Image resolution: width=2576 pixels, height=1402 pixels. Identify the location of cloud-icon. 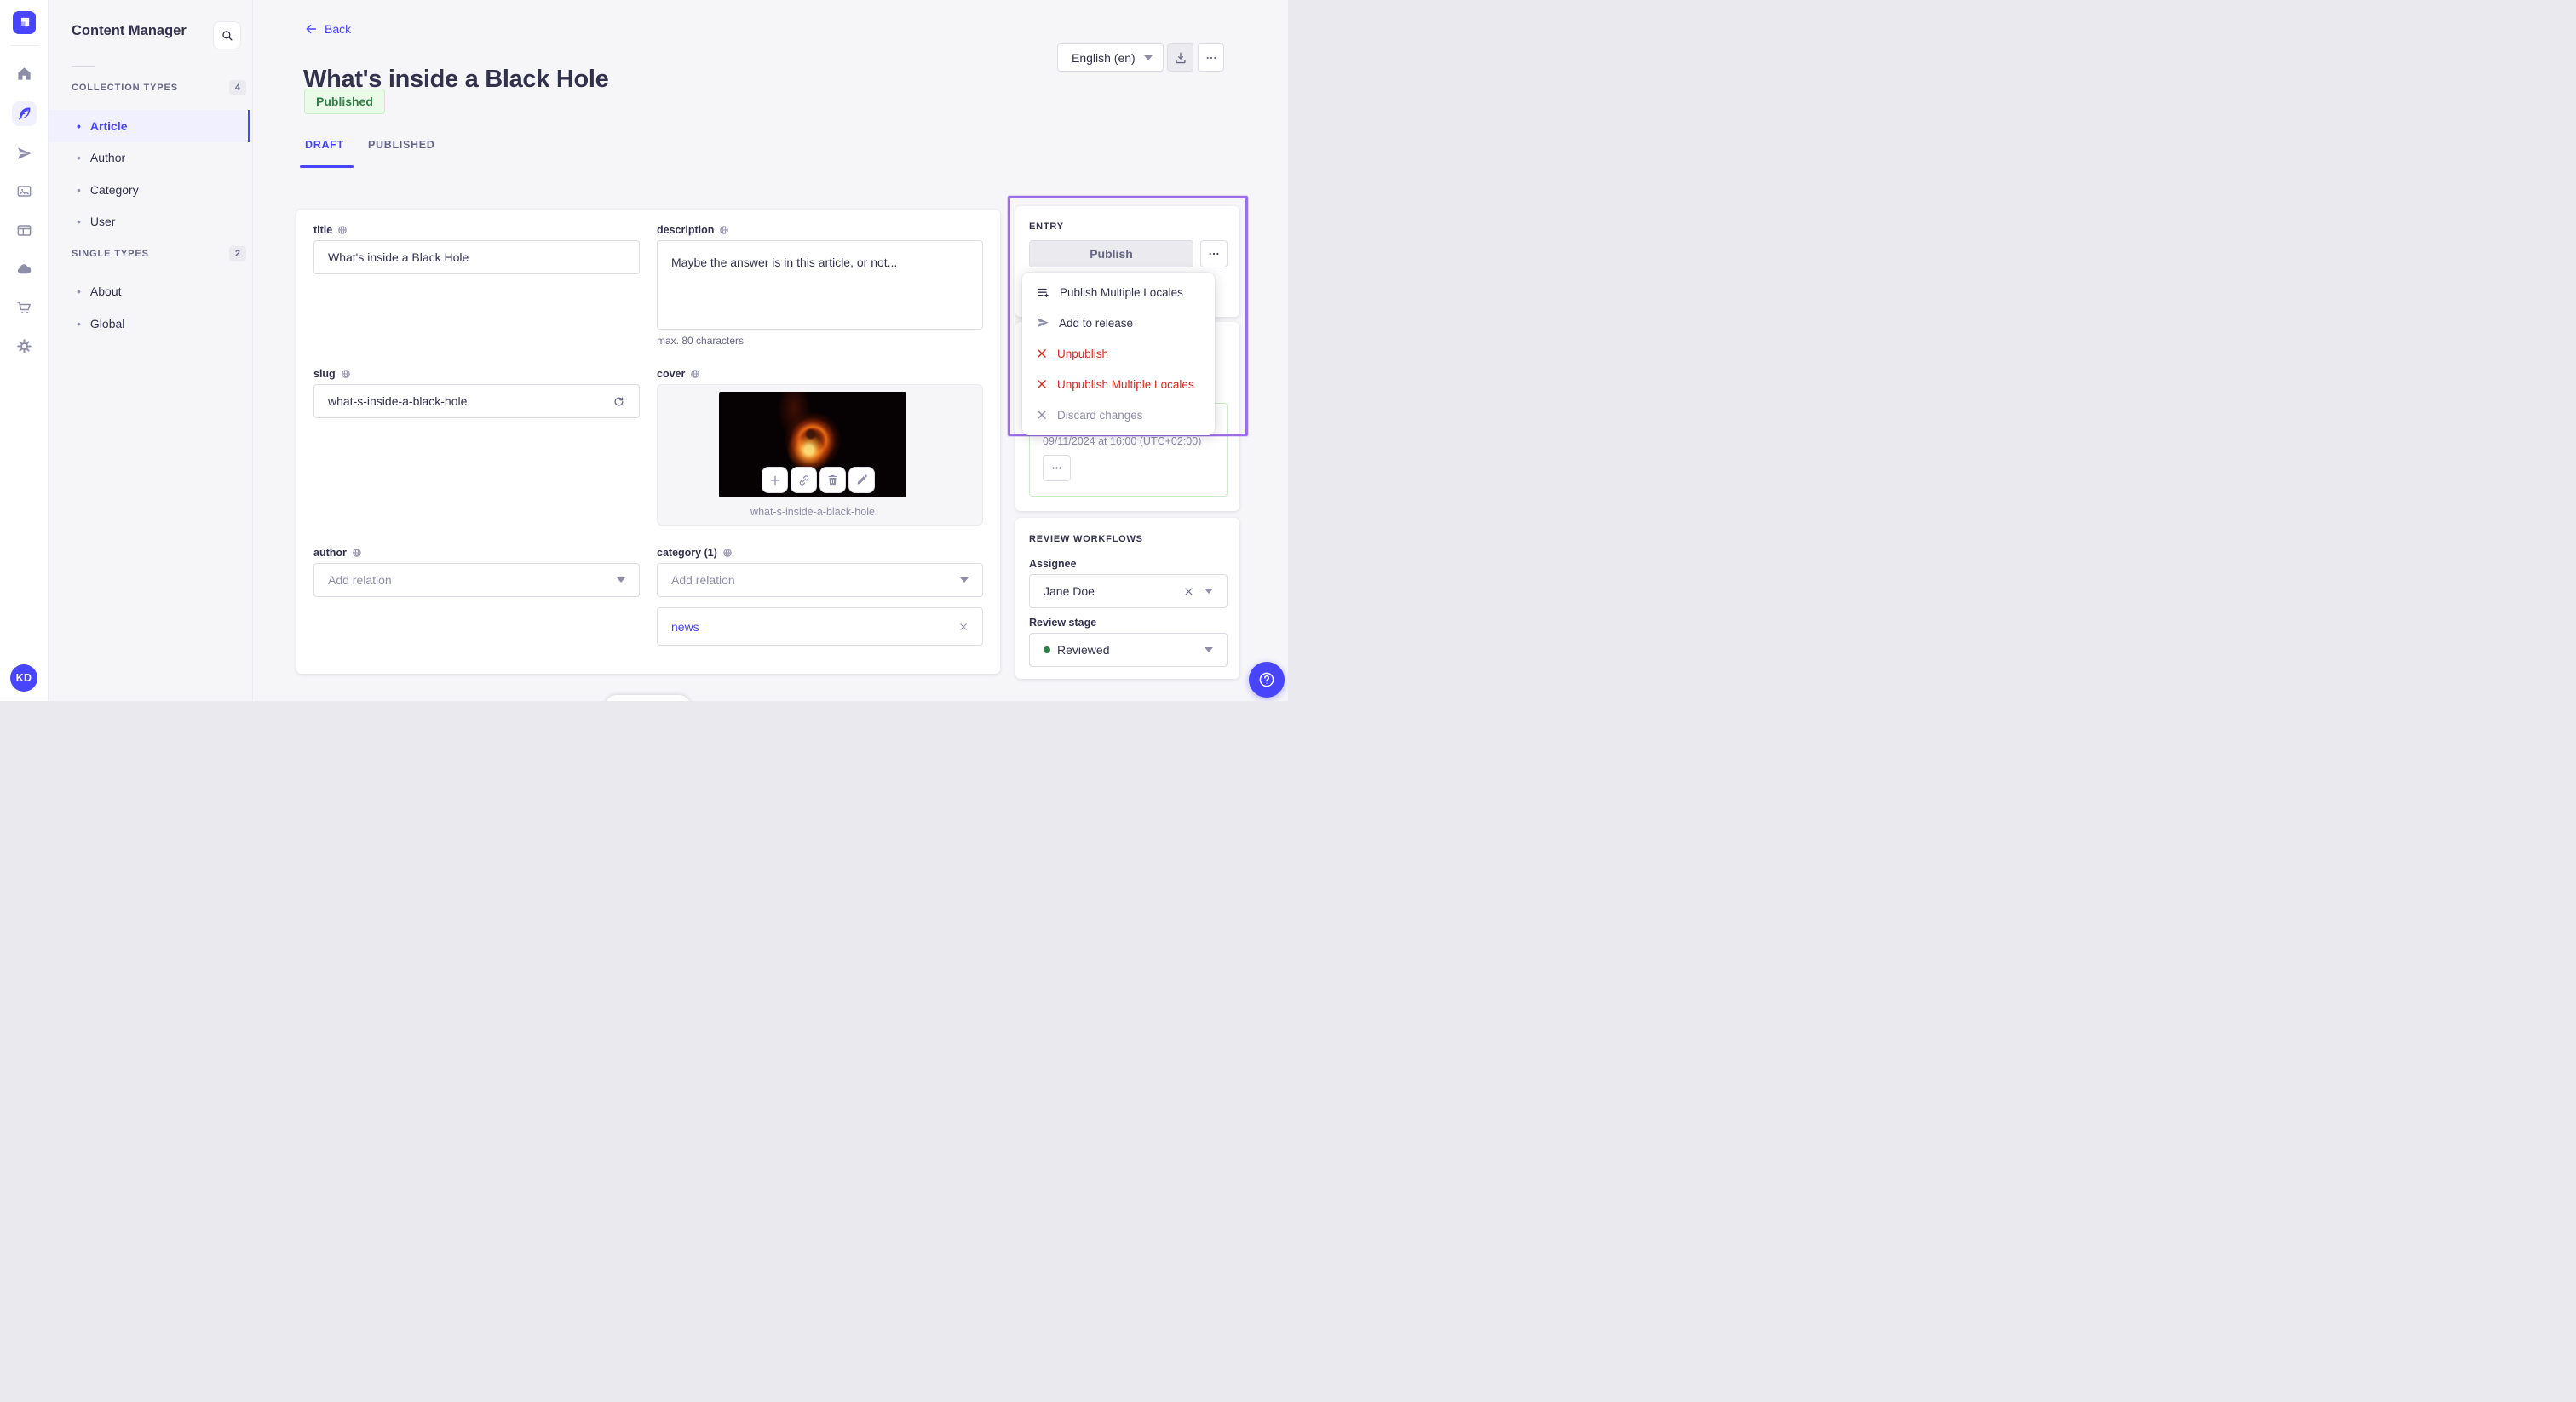
(25, 269).